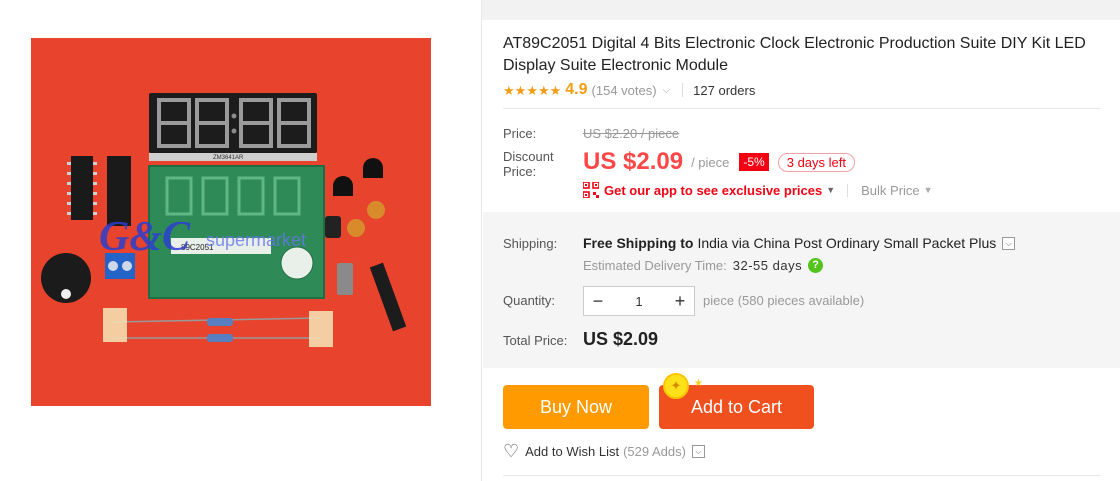 This screenshot has height=481, width=1120. I want to click on current-price-row: US $2.09 / piece -5% 3 days left, so click(719, 162).